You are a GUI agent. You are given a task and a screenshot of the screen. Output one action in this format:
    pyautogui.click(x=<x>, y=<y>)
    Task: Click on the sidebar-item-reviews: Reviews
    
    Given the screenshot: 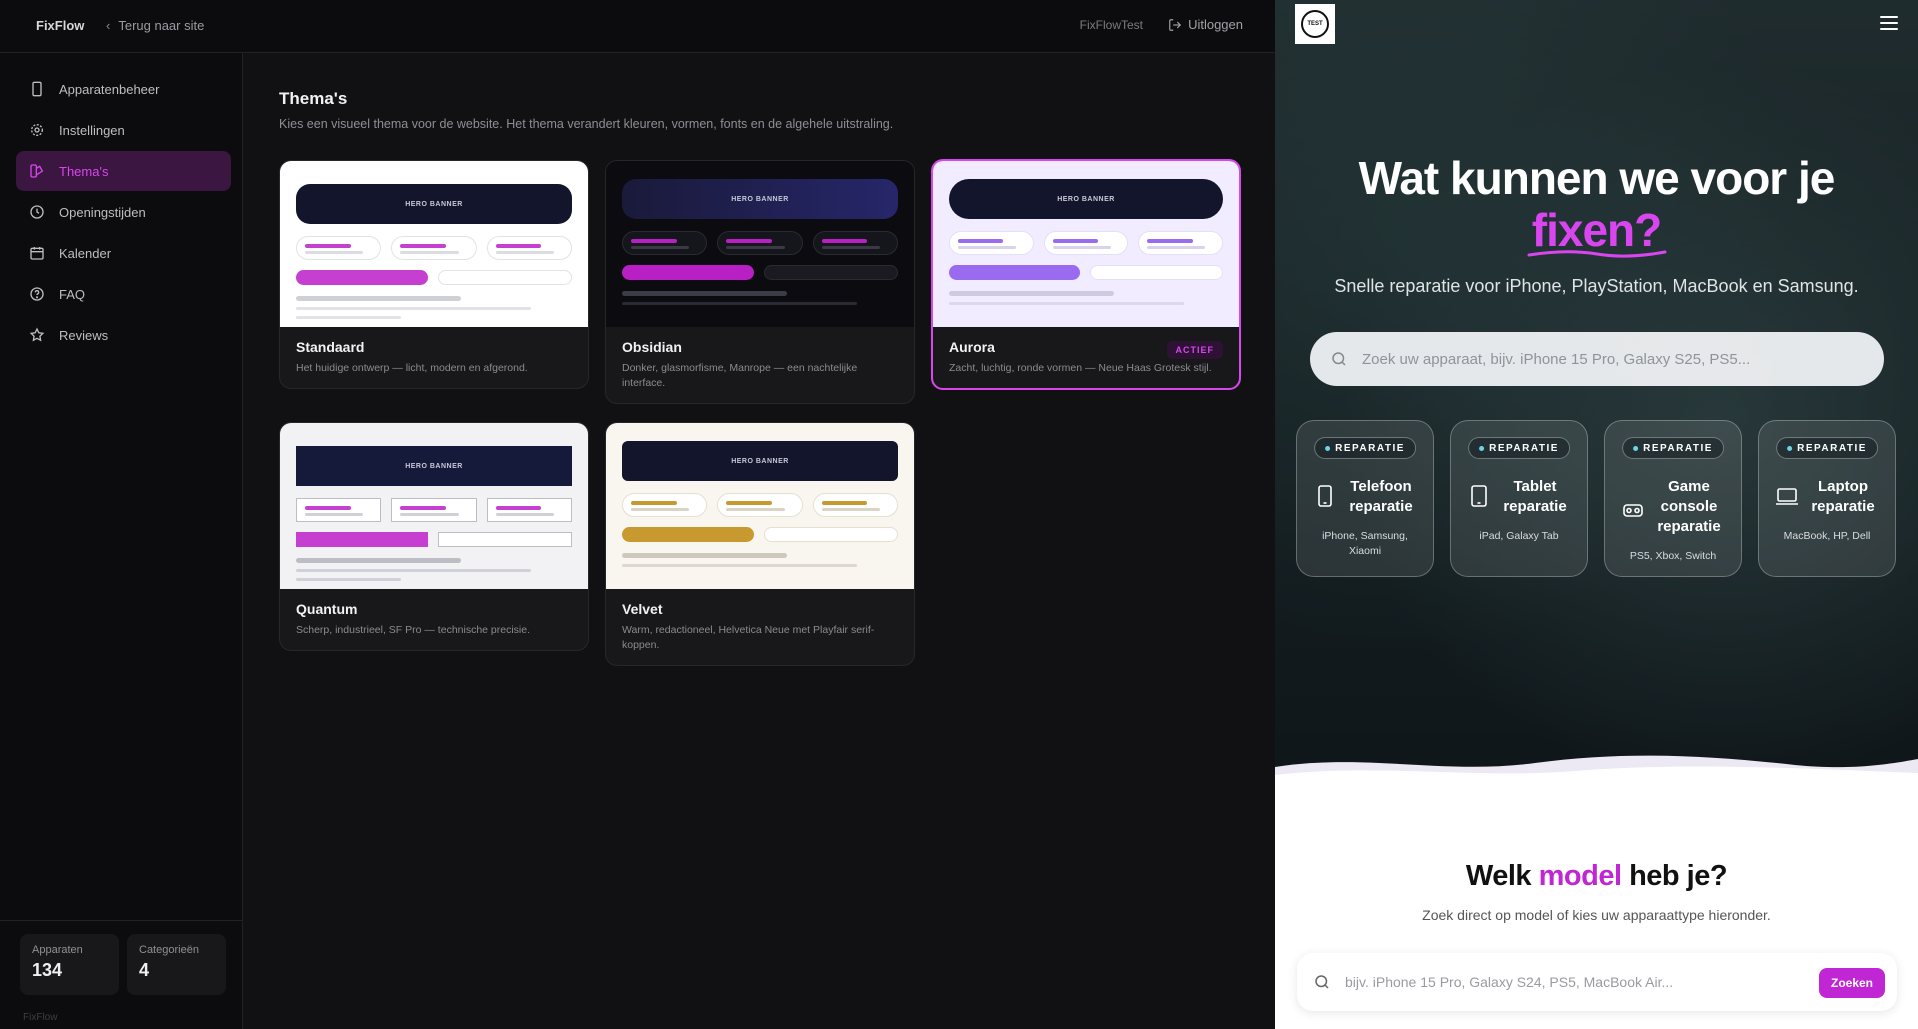 What is the action you would take?
    pyautogui.click(x=123, y=335)
    